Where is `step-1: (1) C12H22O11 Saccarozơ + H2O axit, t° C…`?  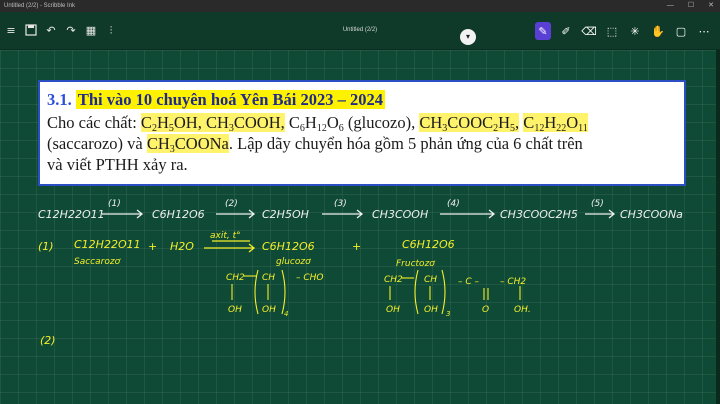 step-1: (1) C12H22O11 Saccarozơ + H2O axit, t° C… is located at coordinates (246, 250).